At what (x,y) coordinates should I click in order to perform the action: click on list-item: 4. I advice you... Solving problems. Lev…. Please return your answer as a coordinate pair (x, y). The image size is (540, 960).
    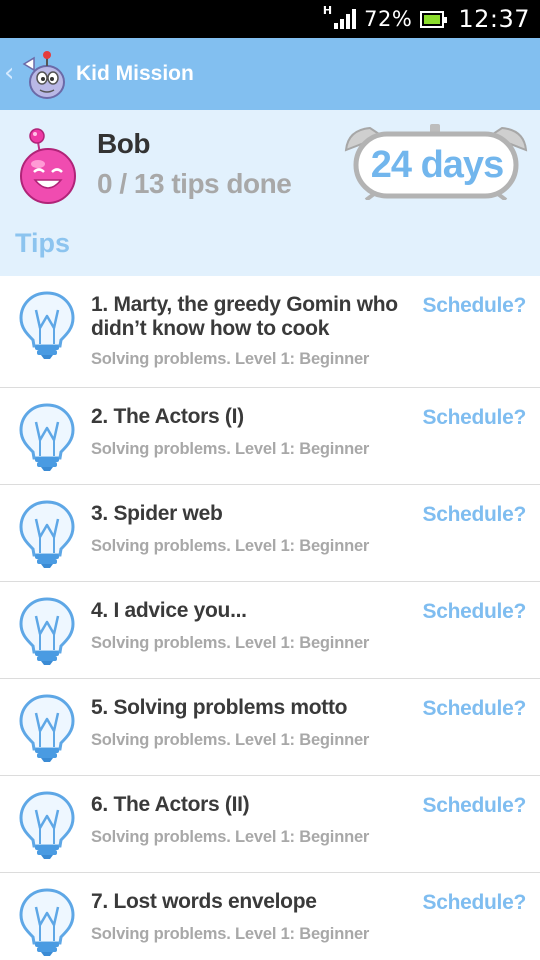
    Looking at the image, I should click on (270, 630).